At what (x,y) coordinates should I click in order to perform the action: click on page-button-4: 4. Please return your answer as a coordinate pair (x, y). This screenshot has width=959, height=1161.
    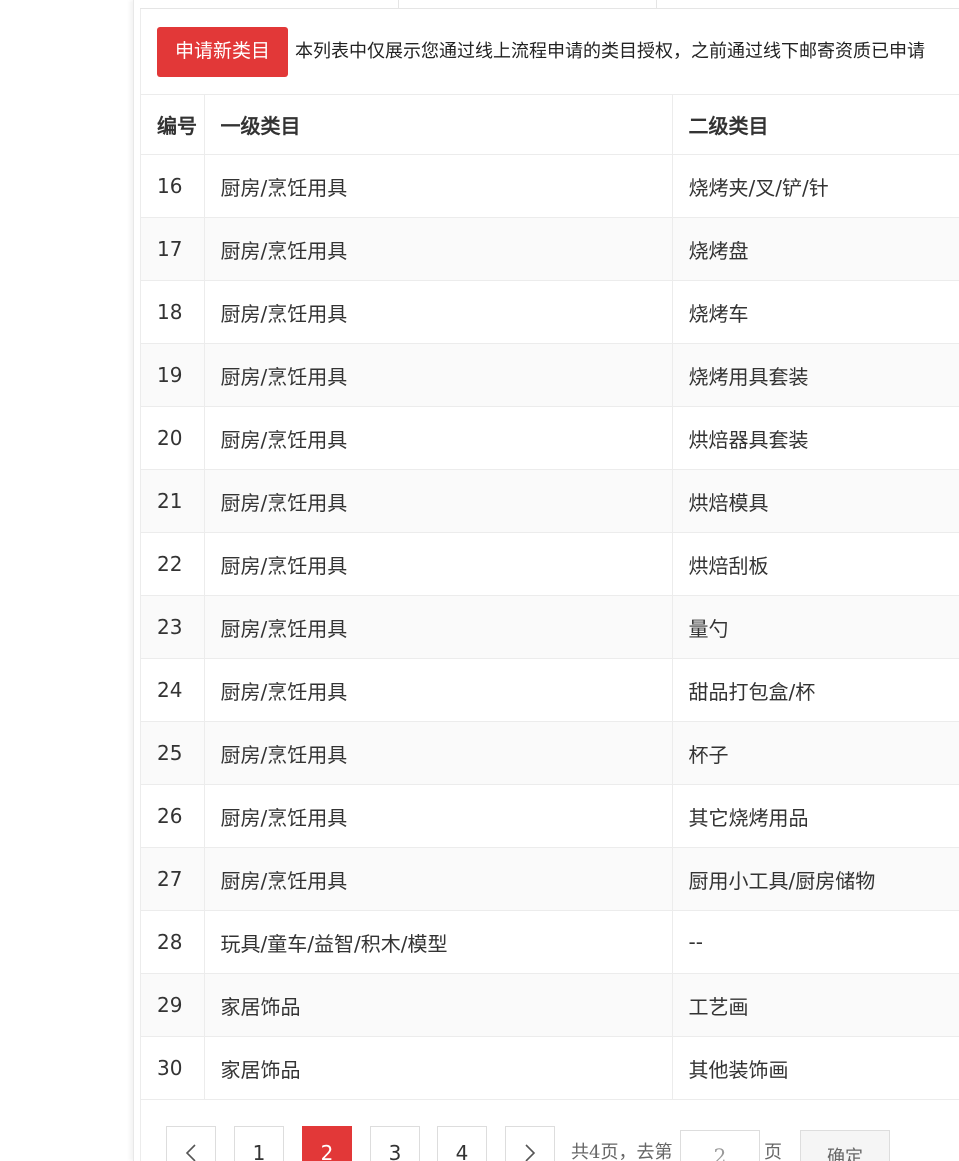
    Looking at the image, I should click on (462, 1143).